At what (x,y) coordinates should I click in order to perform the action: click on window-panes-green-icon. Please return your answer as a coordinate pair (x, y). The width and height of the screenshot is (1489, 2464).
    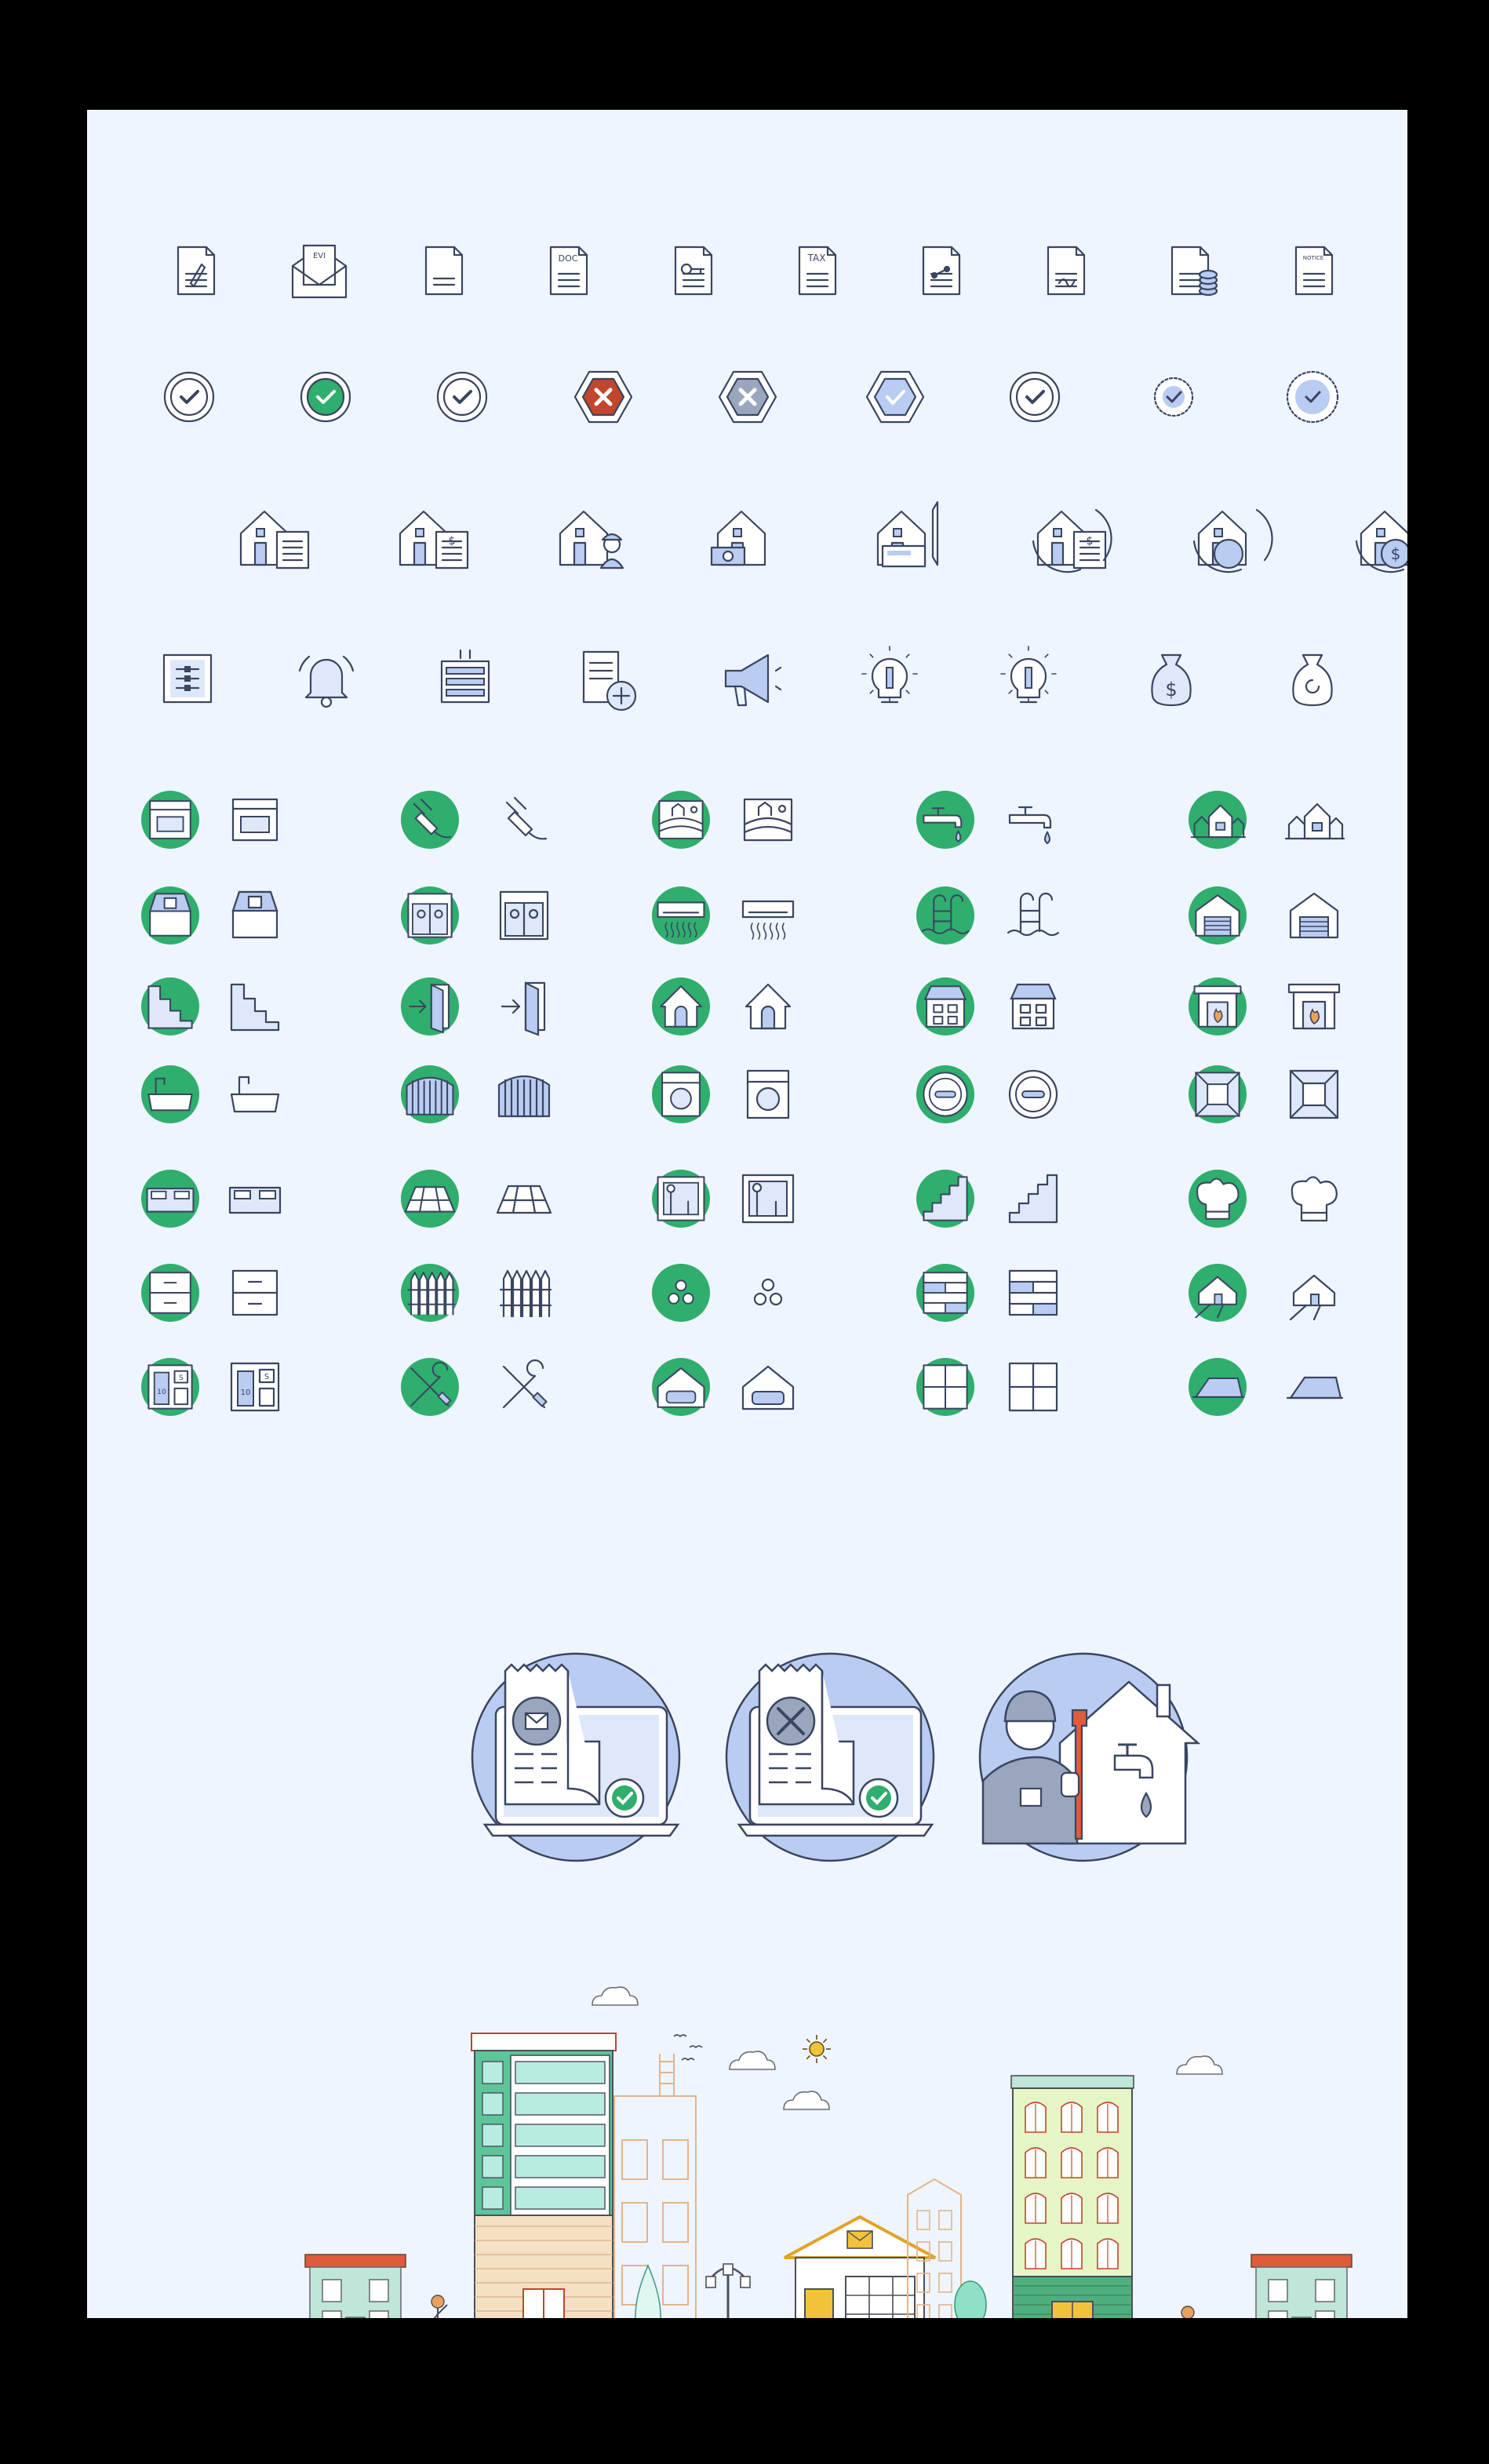
    Looking at the image, I should click on (945, 1387).